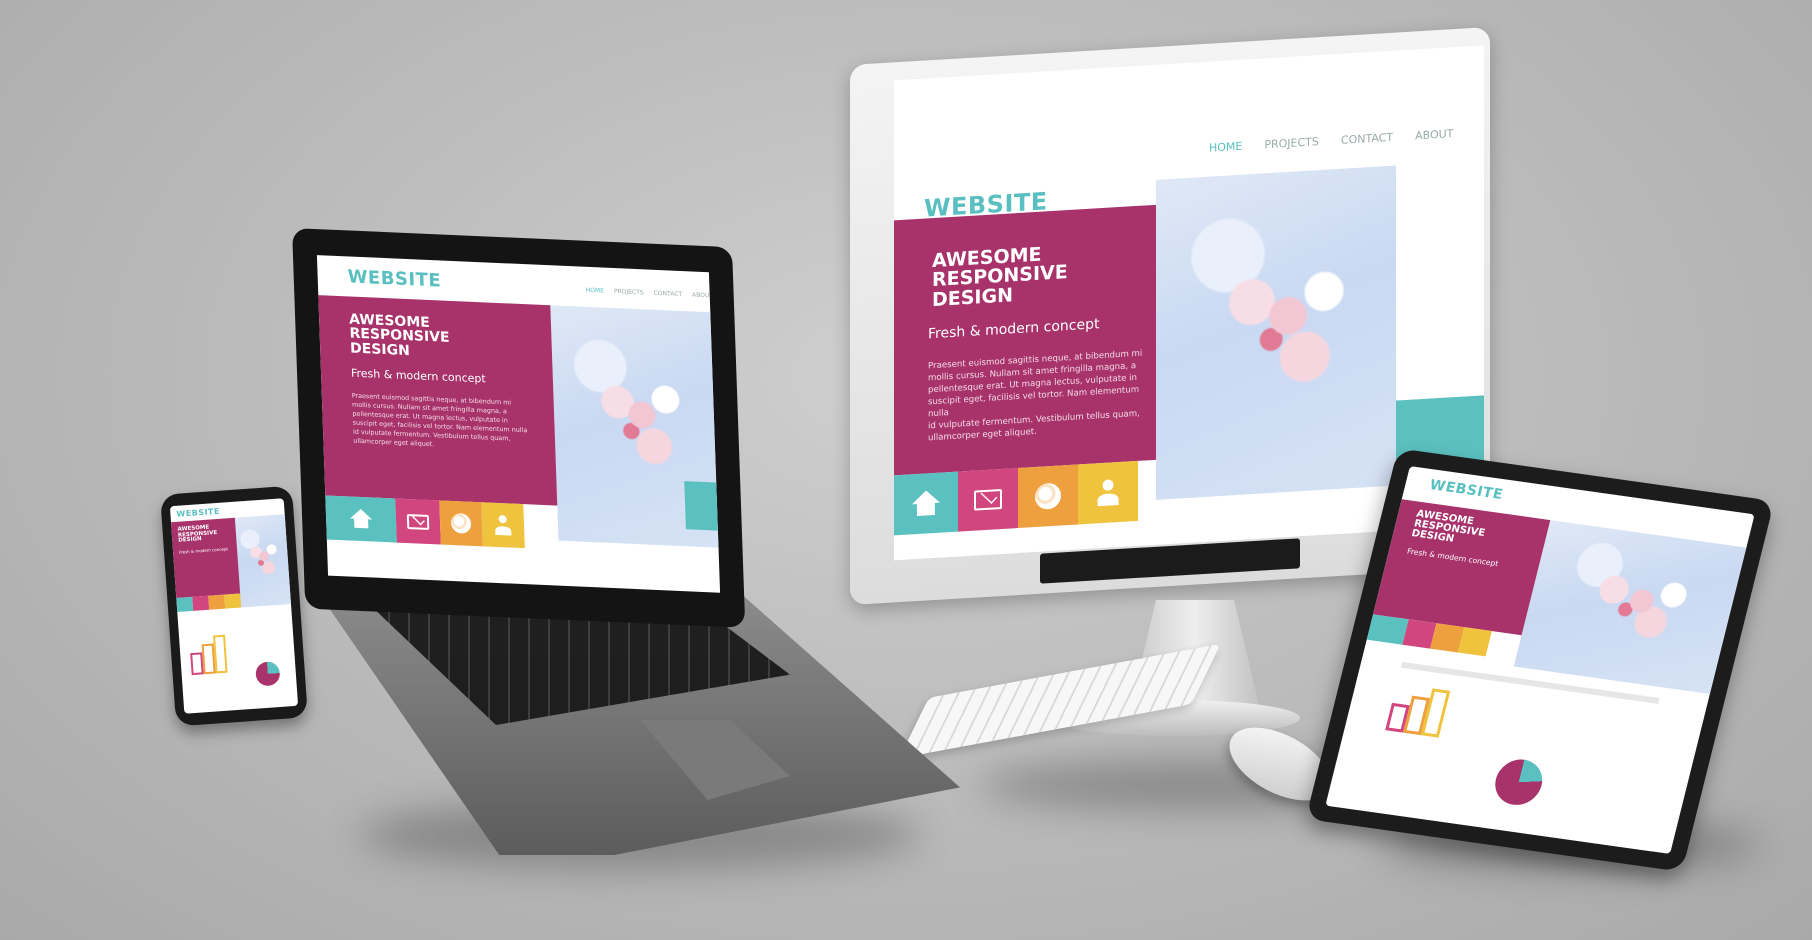 Image resolution: width=1812 pixels, height=940 pixels. I want to click on tablet-pie-chart, so click(1519, 782).